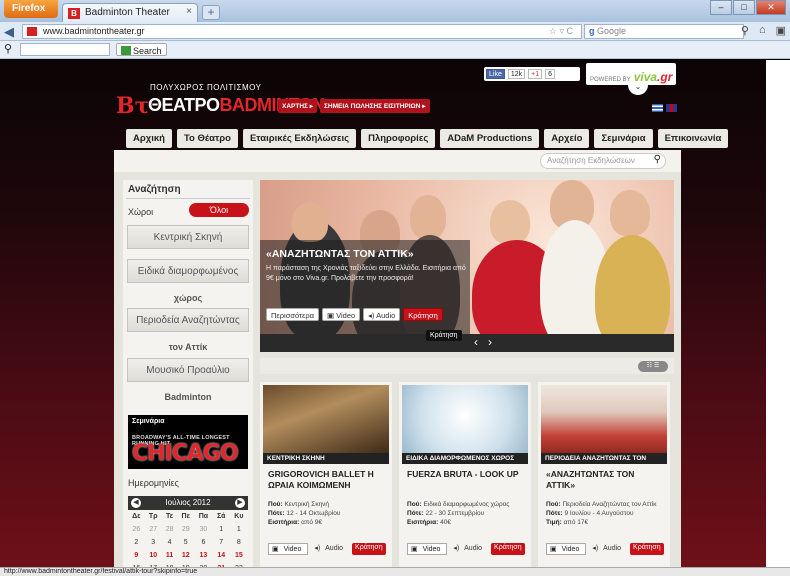 This screenshot has width=790, height=576. What do you see at coordinates (170, 529) in the screenshot?
I see `calendar-day: 28` at bounding box center [170, 529].